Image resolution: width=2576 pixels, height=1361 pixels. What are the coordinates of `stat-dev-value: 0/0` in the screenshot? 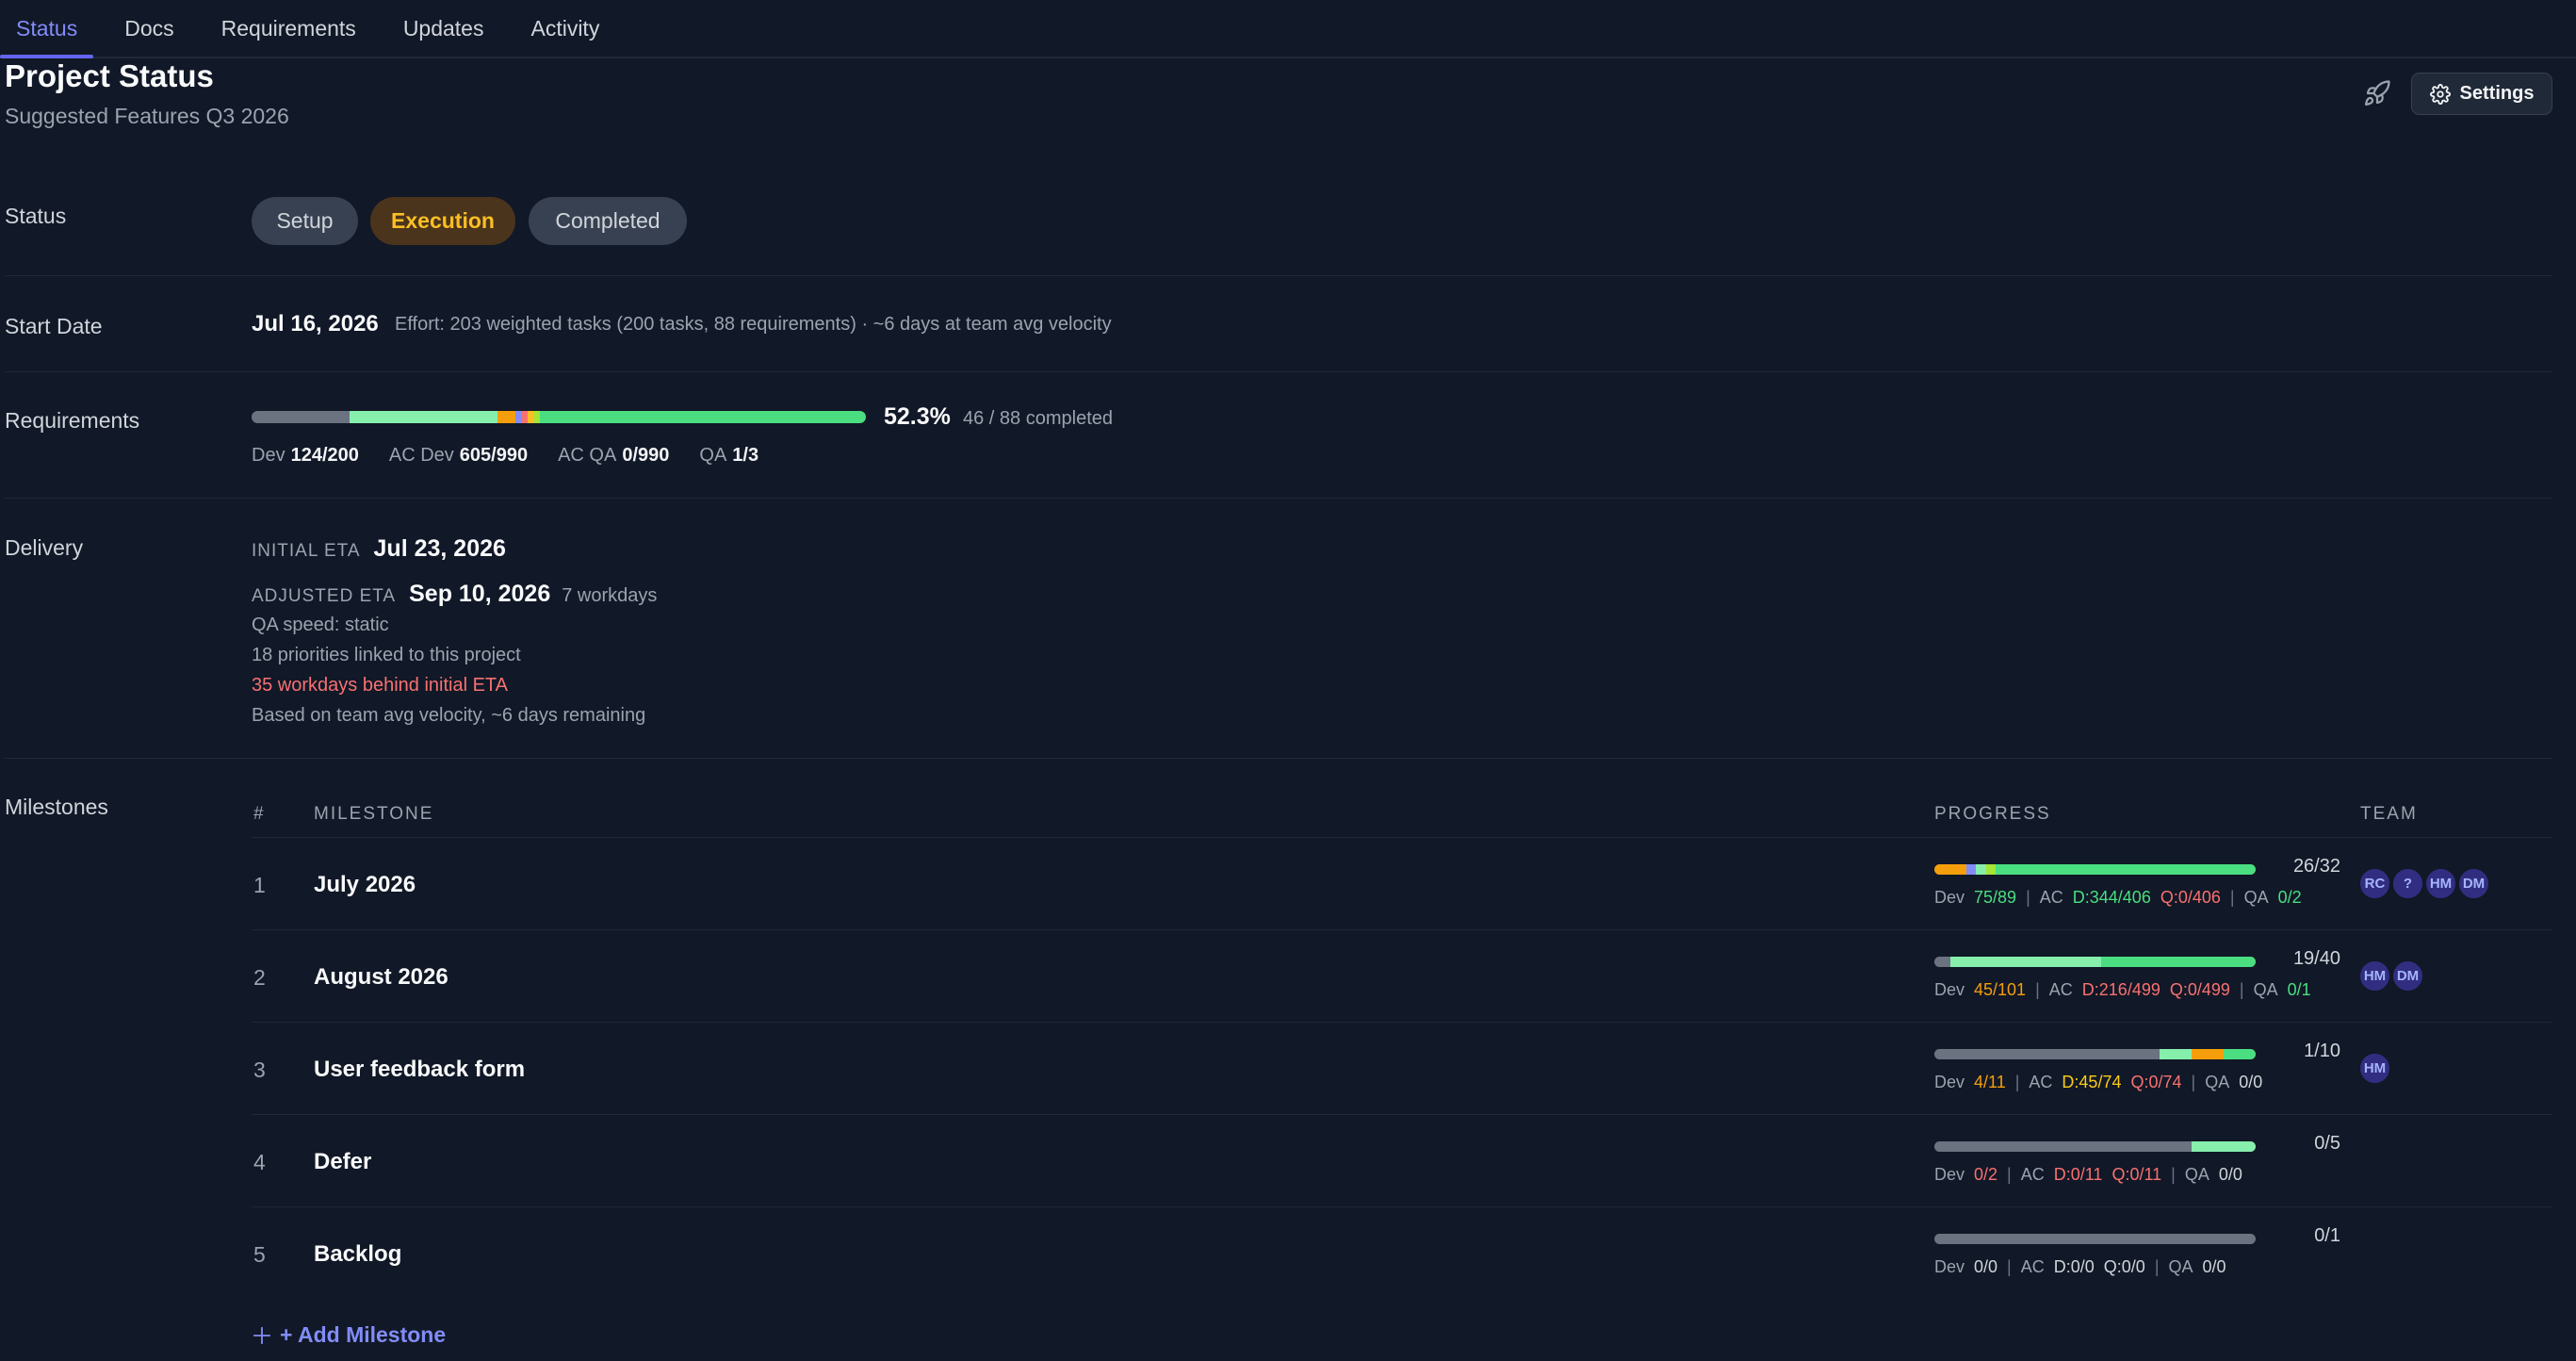 It's located at (1986, 1266).